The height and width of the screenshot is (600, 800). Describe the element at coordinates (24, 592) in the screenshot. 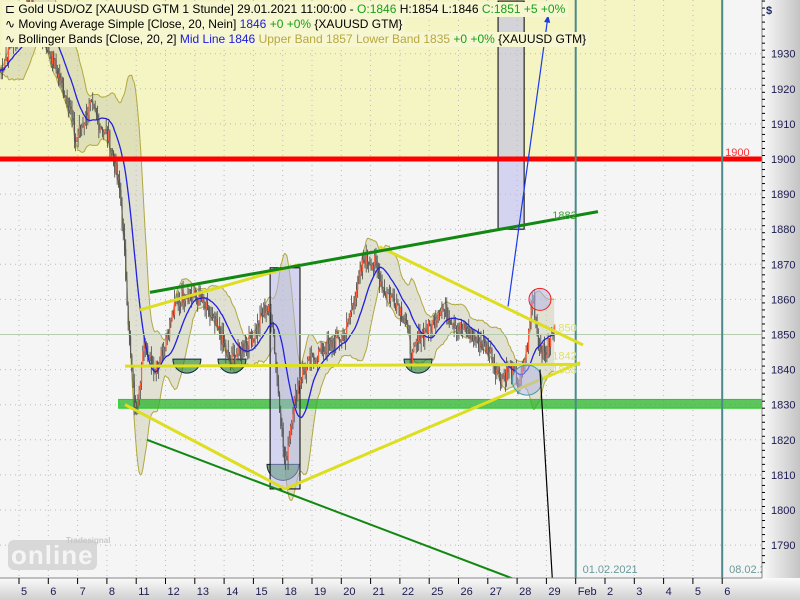

I see `time-tick-label: 5` at that location.